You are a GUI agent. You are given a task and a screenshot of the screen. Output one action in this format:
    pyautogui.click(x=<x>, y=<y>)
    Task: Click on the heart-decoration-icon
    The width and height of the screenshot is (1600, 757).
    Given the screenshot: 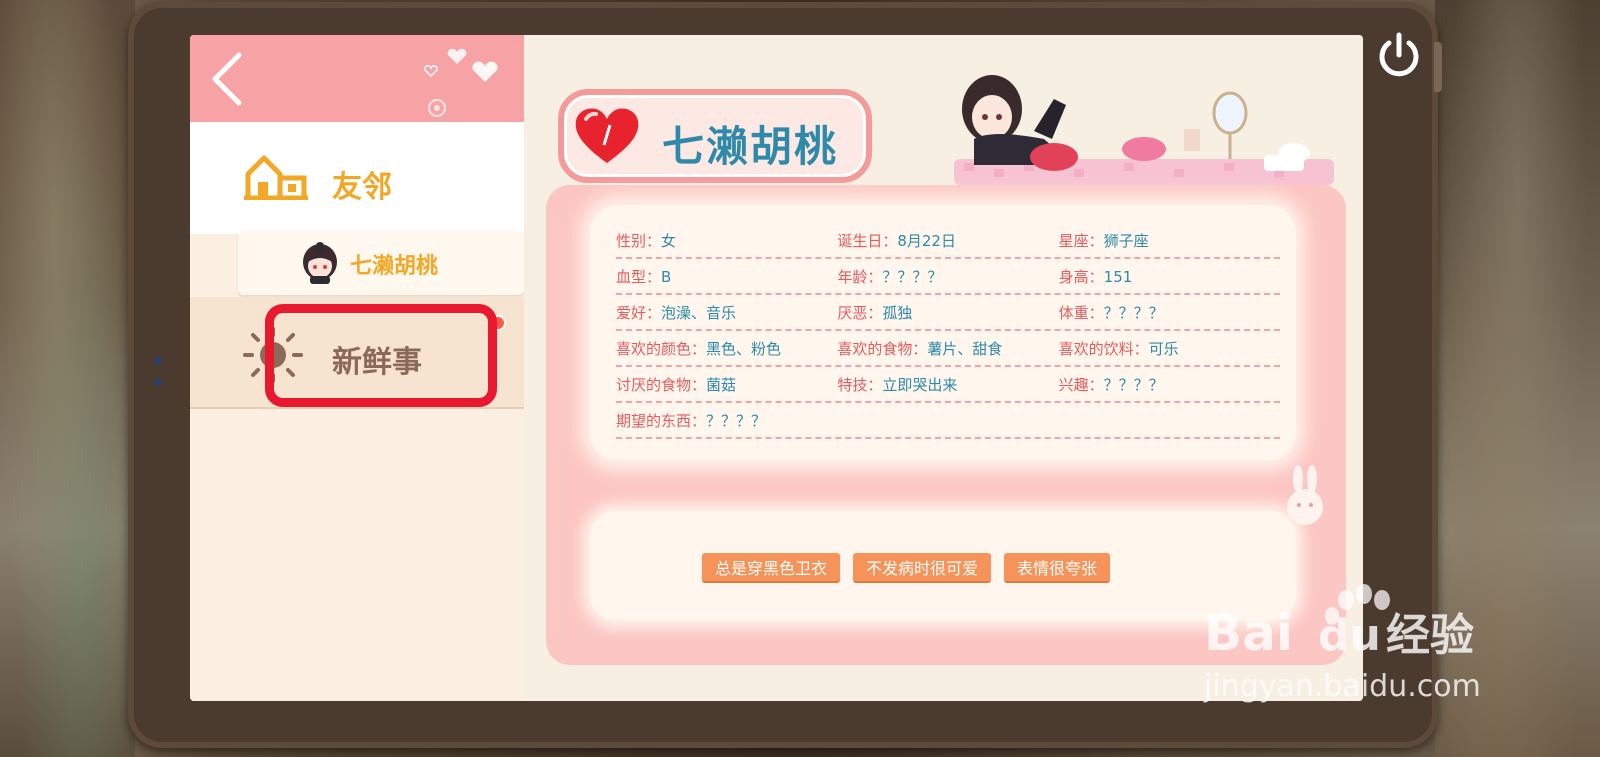 What is the action you would take?
    pyautogui.click(x=461, y=82)
    